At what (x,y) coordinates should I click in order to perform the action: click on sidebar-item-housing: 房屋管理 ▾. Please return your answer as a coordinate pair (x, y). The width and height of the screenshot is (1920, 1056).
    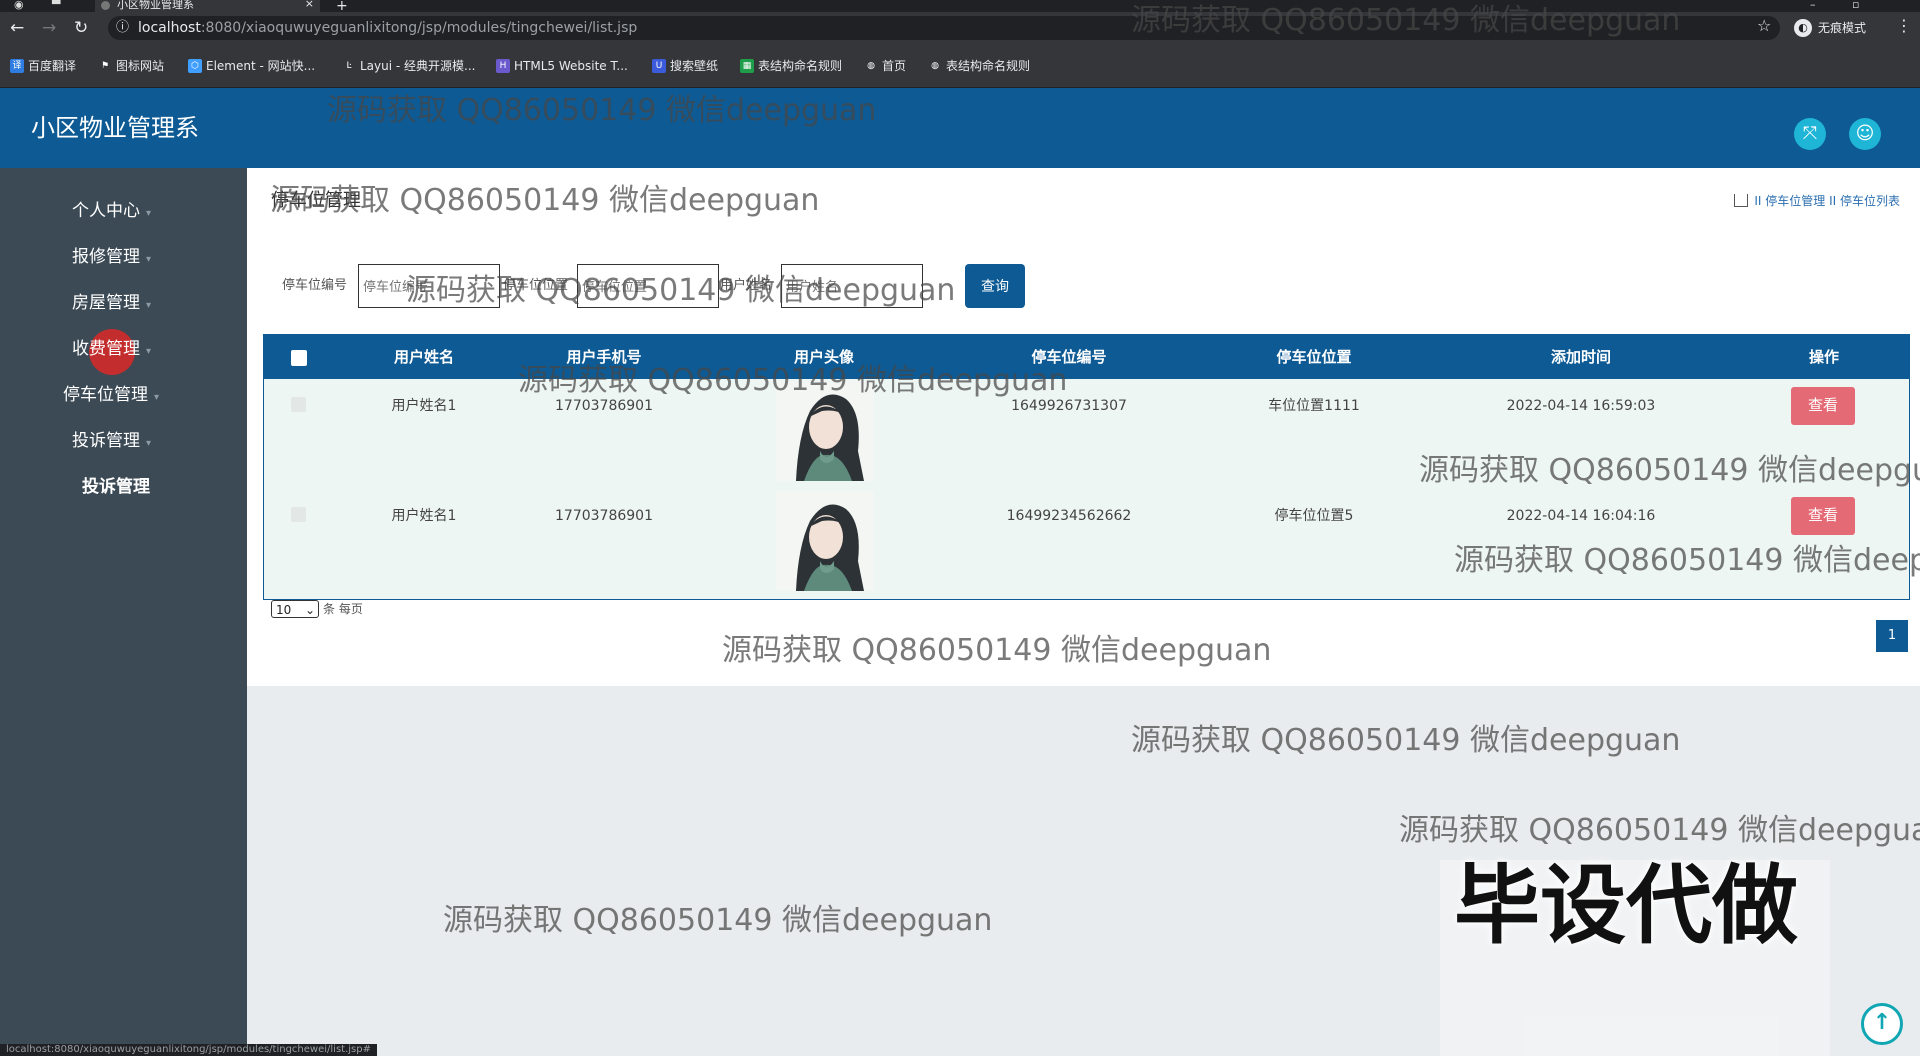
    Looking at the image, I should click on (123, 303).